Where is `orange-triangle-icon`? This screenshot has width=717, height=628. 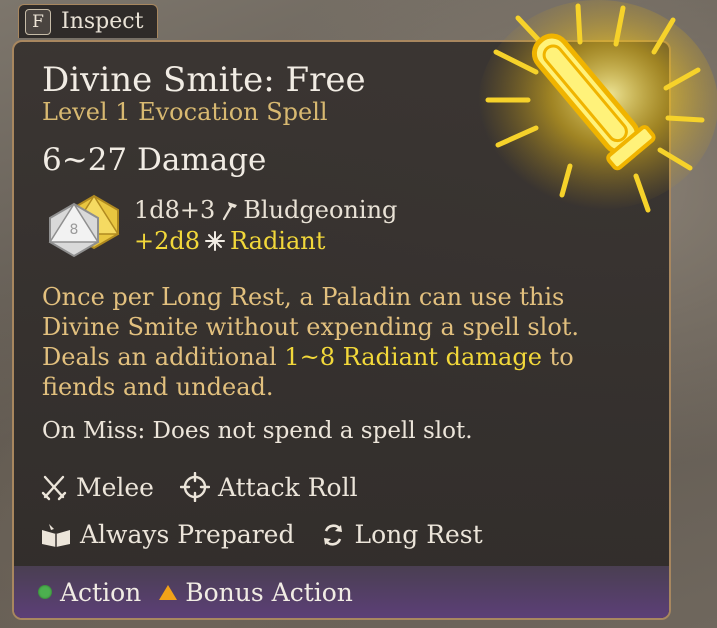
orange-triangle-icon is located at coordinates (168, 592).